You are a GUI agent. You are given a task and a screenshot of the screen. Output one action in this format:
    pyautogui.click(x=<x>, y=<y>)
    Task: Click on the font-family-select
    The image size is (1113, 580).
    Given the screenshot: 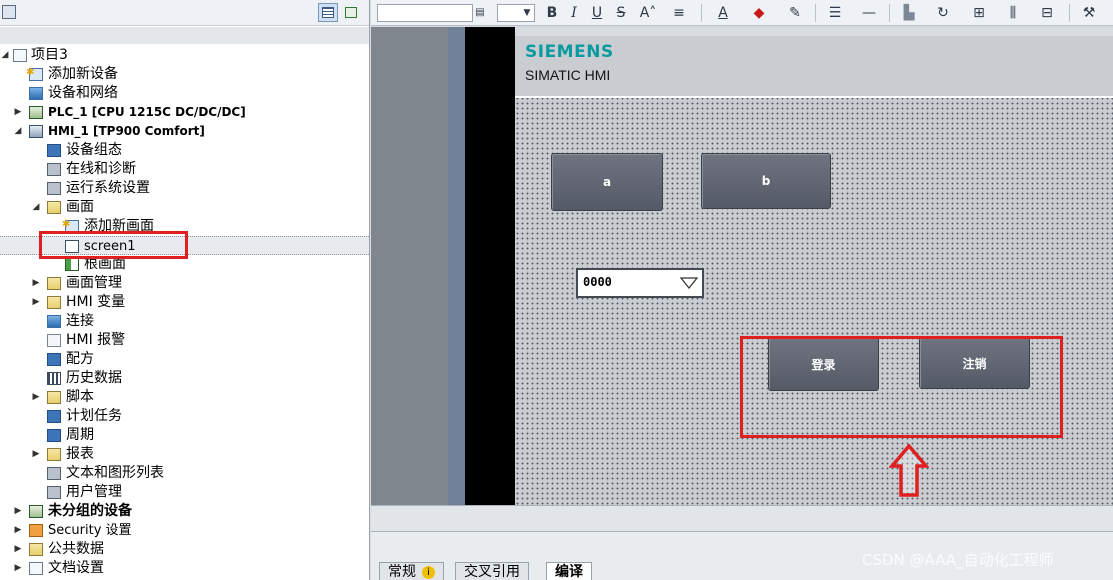 What is the action you would take?
    pyautogui.click(x=425, y=13)
    